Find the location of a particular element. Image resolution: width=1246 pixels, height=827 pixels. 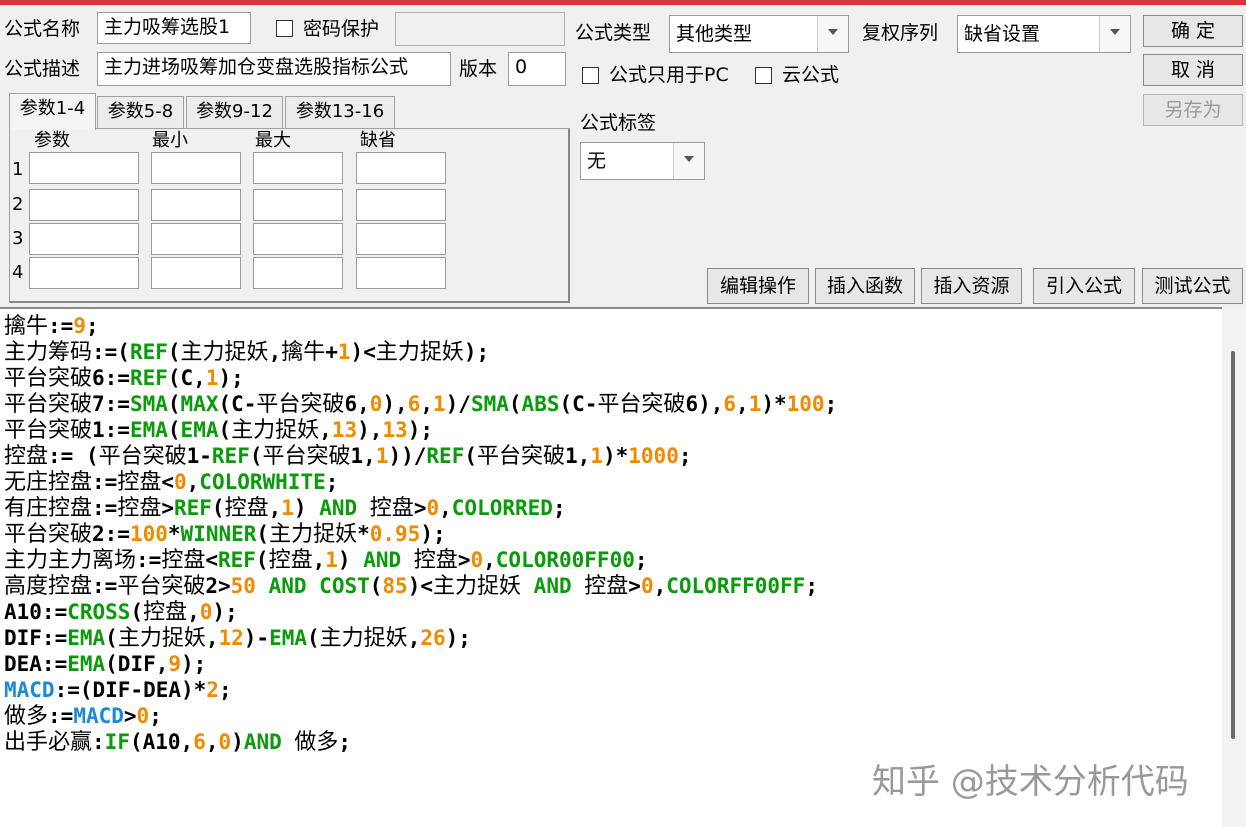

cancel-button: 取 消 is located at coordinates (1193, 70).